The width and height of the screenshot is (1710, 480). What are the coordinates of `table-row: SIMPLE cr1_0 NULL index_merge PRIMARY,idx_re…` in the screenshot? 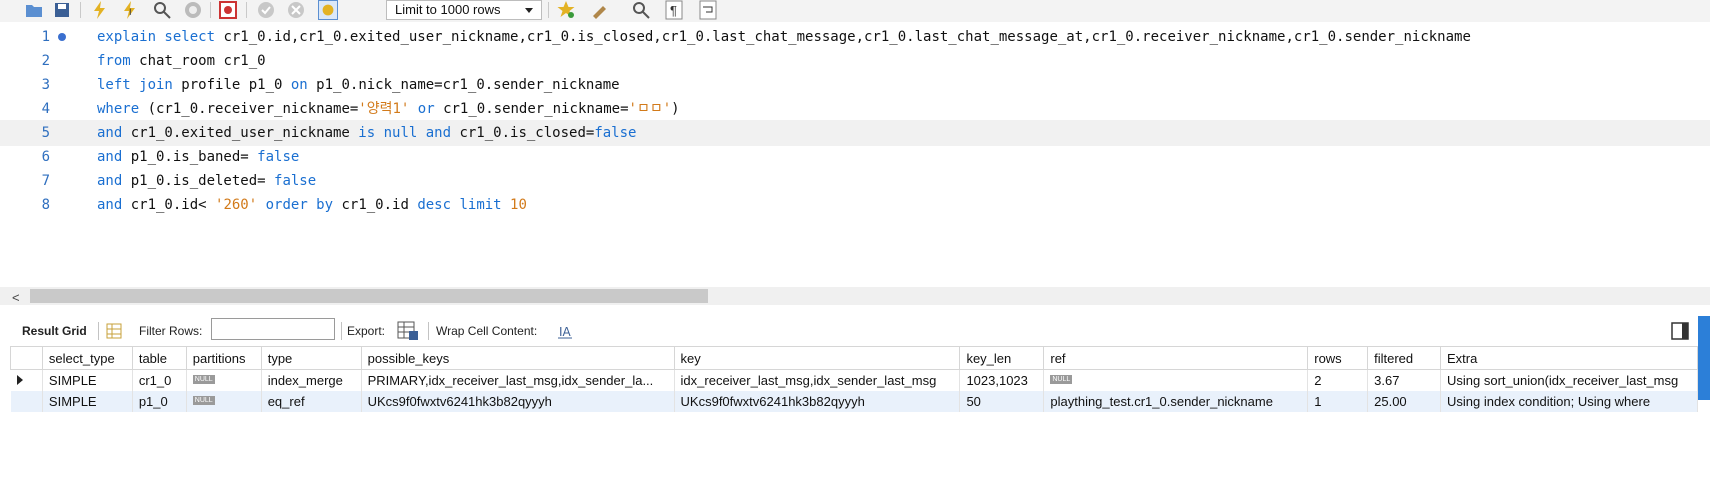 It's located at (854, 380).